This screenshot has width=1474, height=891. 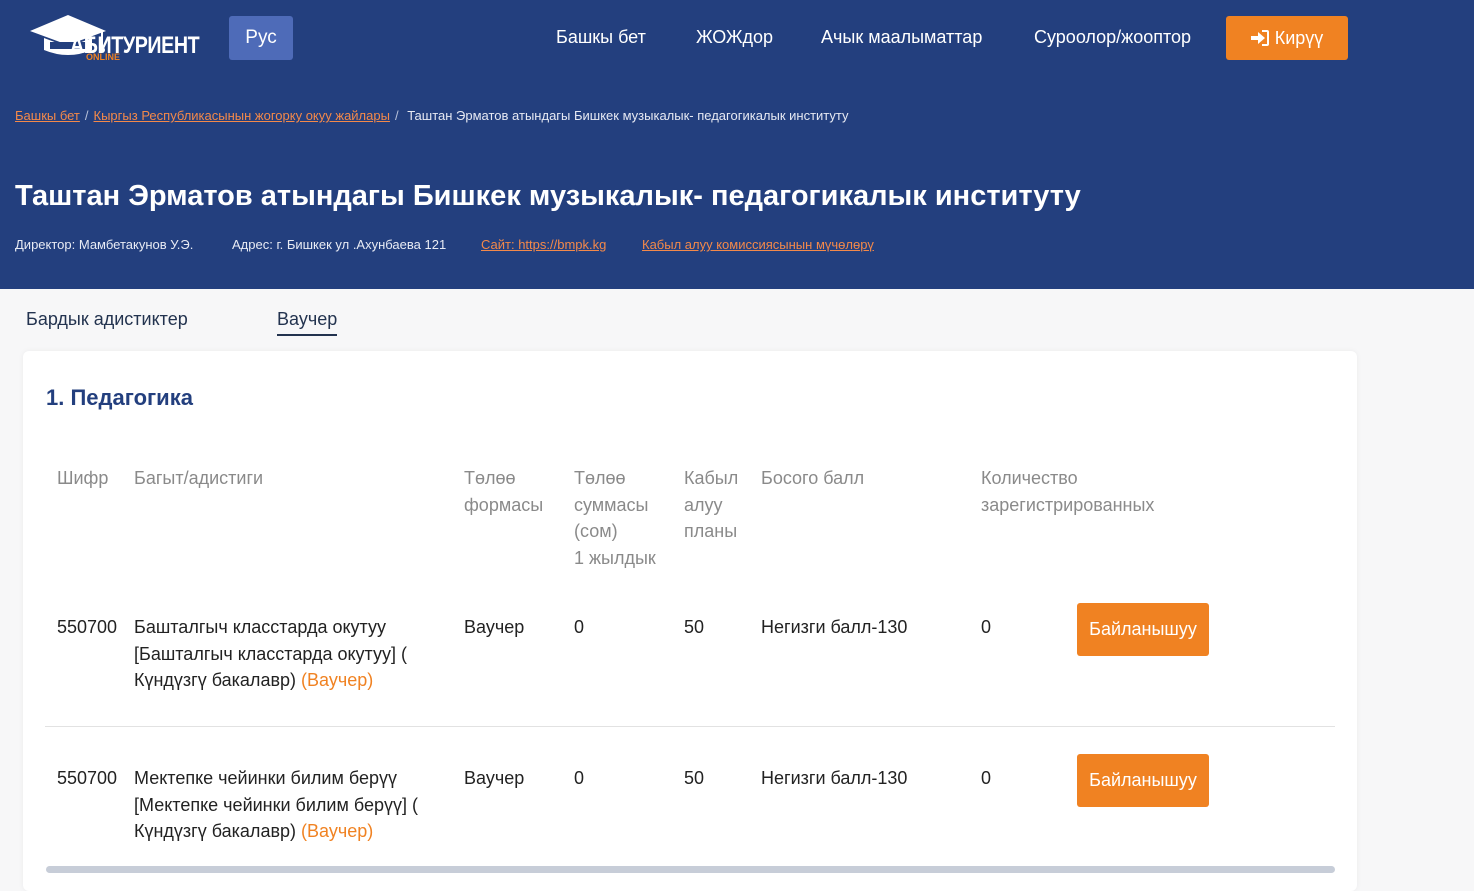 I want to click on tab-voucher: Ваучер, so click(x=307, y=322).